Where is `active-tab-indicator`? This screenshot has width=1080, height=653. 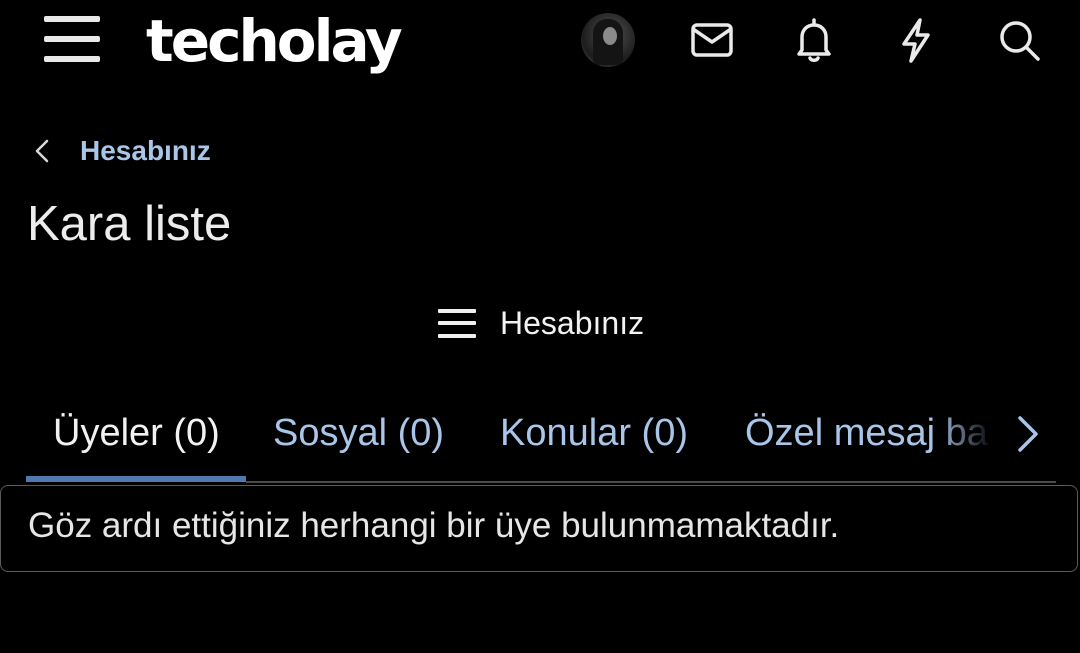 active-tab-indicator is located at coordinates (136, 479).